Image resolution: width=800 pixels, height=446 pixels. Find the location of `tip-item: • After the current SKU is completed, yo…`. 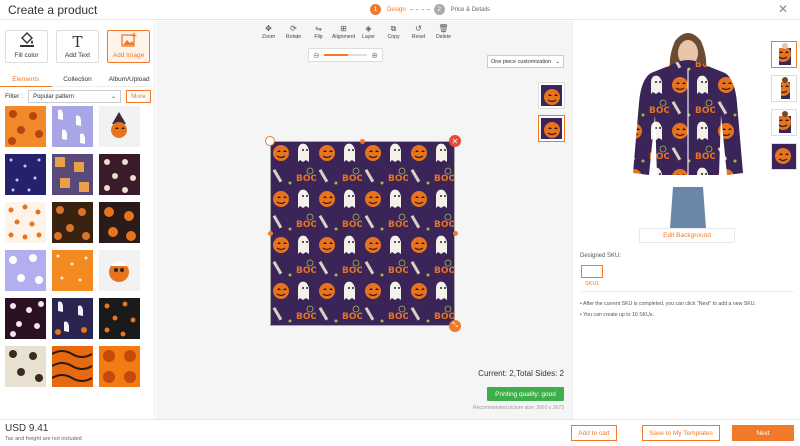

tip-item: • After the current SKU is completed, yo… is located at coordinates (668, 304).